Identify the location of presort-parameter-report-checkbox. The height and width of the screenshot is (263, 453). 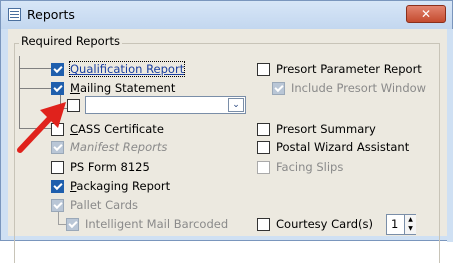
(263, 69).